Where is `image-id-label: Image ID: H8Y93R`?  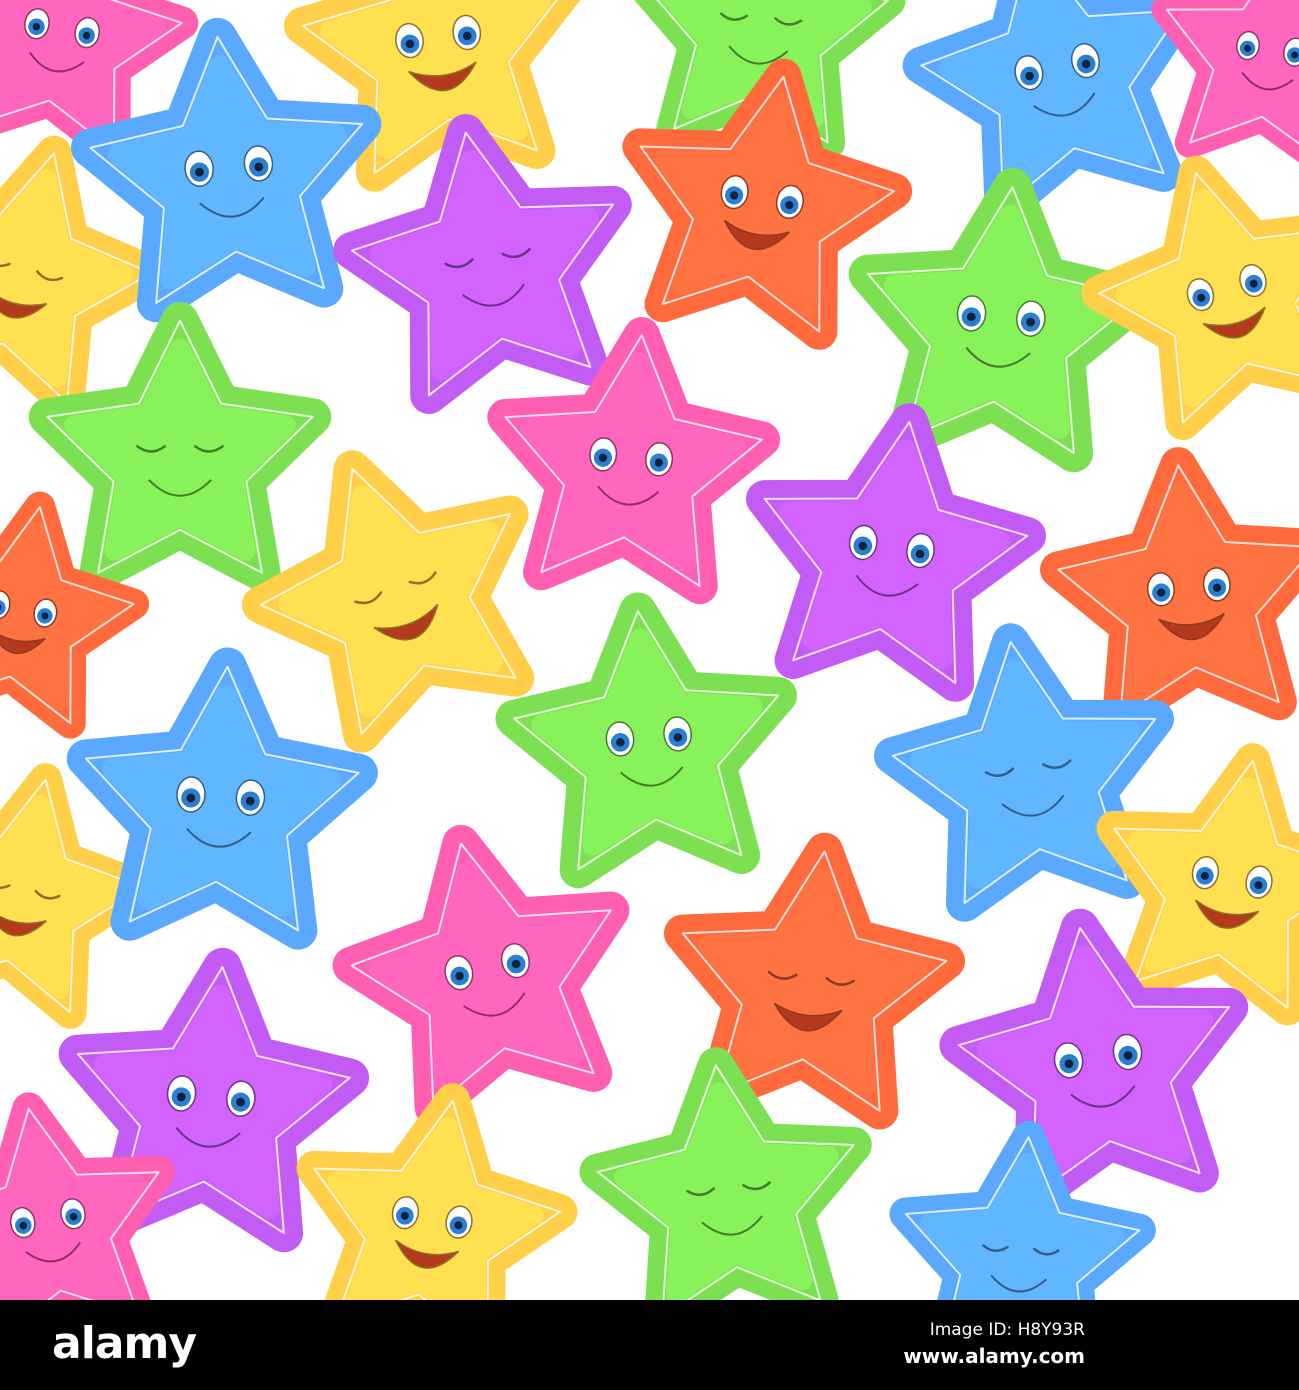 image-id-label: Image ID: H8Y93R is located at coordinates (1007, 1330).